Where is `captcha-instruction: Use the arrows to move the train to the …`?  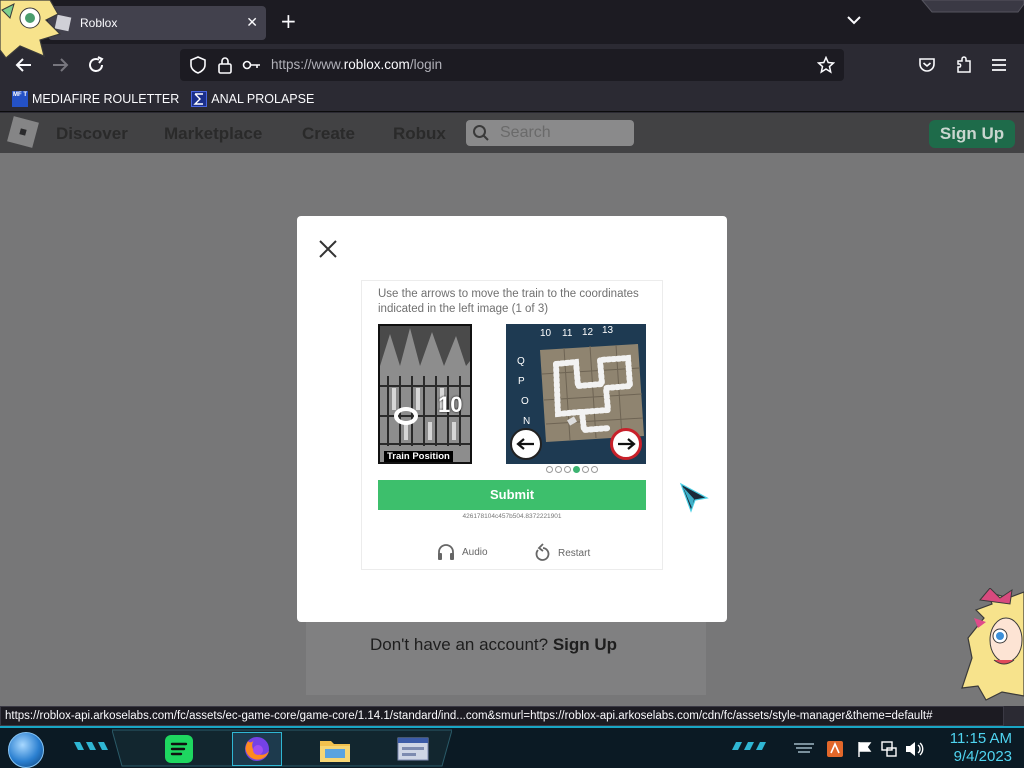
captcha-instruction: Use the arrows to move the train to the … is located at coordinates (508, 301).